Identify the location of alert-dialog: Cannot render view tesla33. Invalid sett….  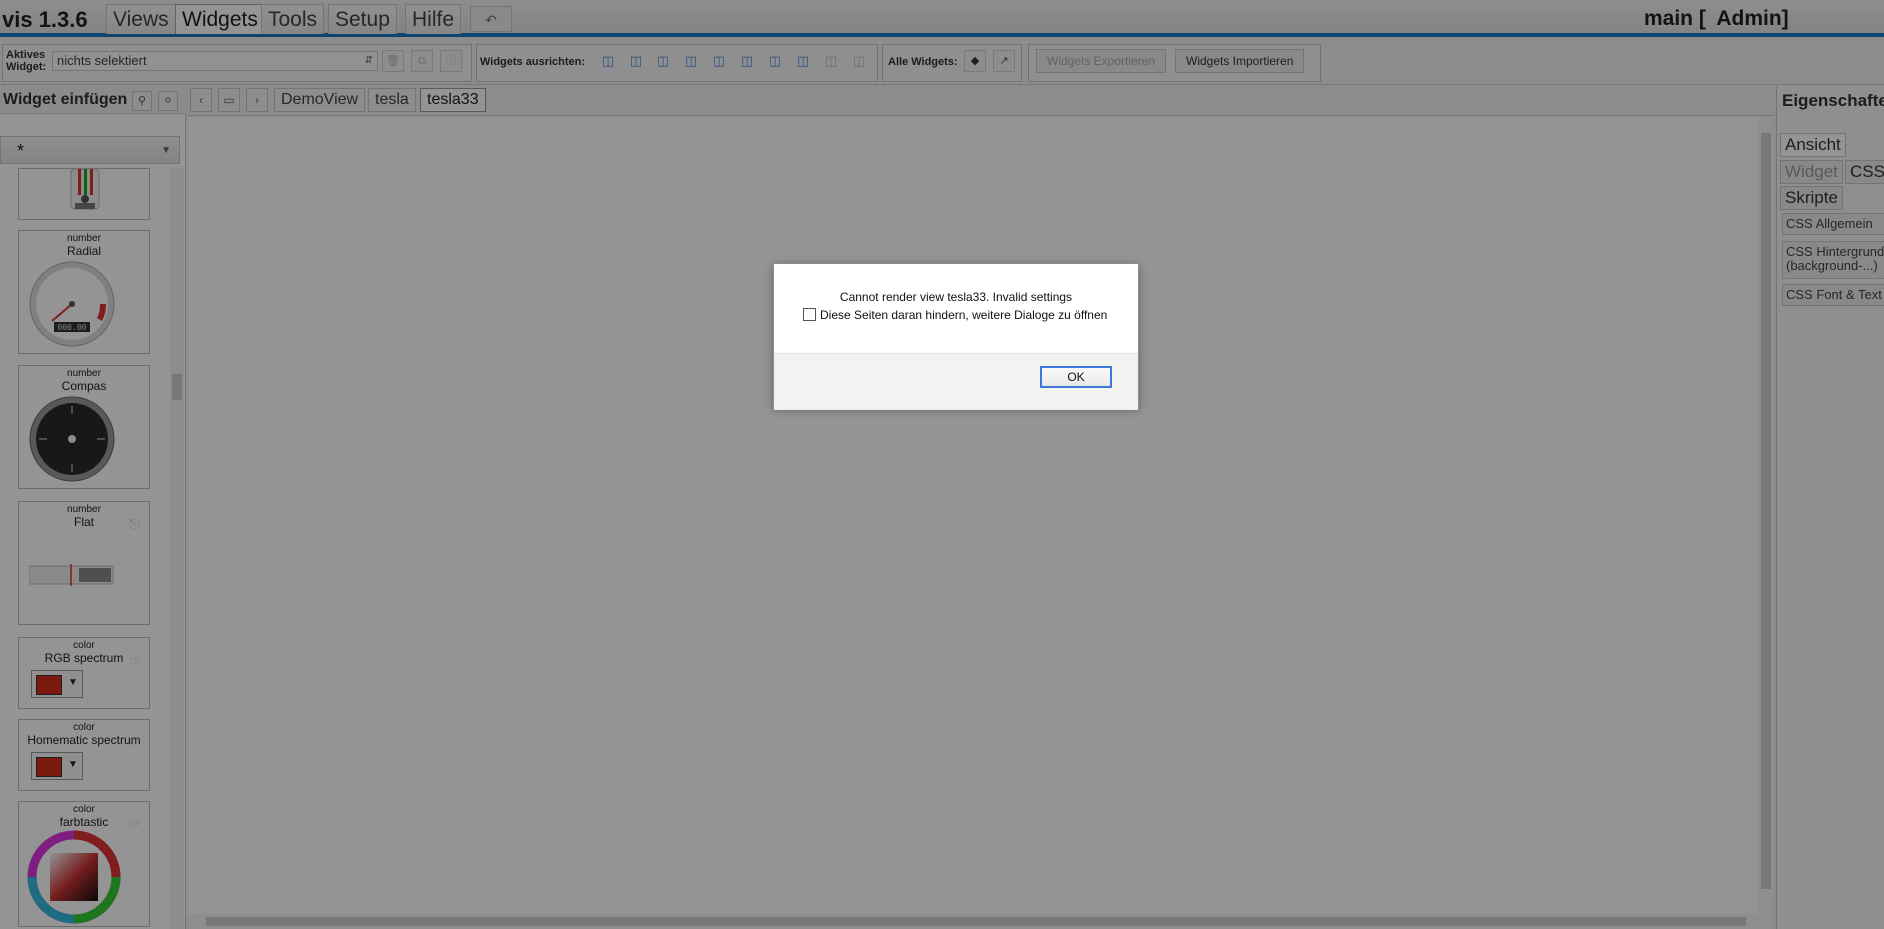
(956, 336).